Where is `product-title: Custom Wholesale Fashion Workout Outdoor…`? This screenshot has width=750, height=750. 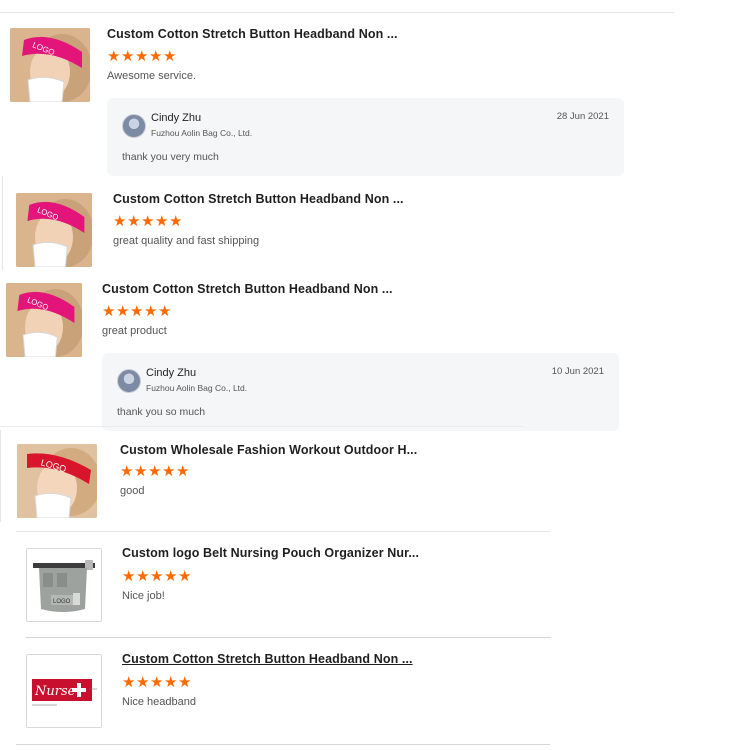
product-title: Custom Wholesale Fashion Workout Outdoor… is located at coordinates (268, 450).